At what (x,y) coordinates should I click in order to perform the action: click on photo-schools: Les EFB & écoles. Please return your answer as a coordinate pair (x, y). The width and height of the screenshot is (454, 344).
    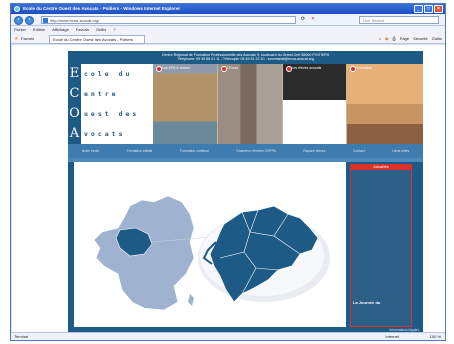
    Looking at the image, I should click on (185, 104).